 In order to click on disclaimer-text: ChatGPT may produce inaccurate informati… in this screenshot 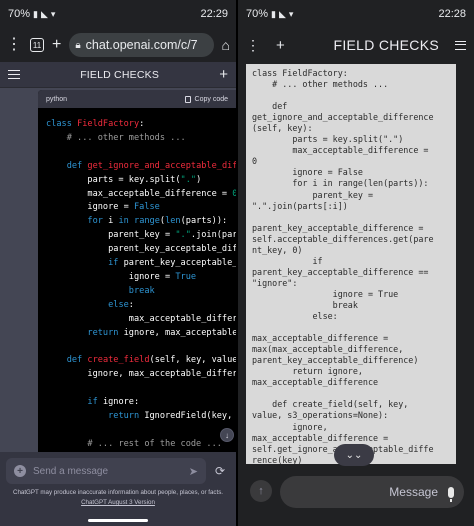, I will do `click(118, 492)`.